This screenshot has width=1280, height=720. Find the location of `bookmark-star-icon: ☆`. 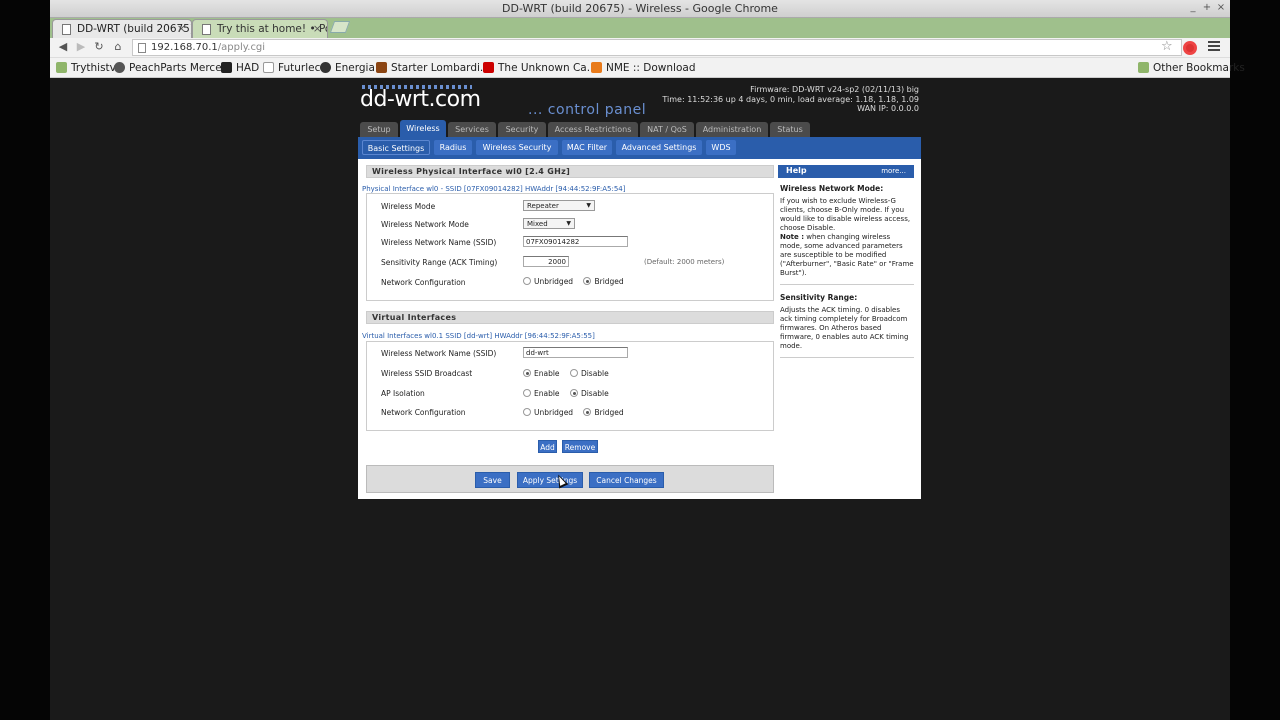

bookmark-star-icon: ☆ is located at coordinates (1167, 46).